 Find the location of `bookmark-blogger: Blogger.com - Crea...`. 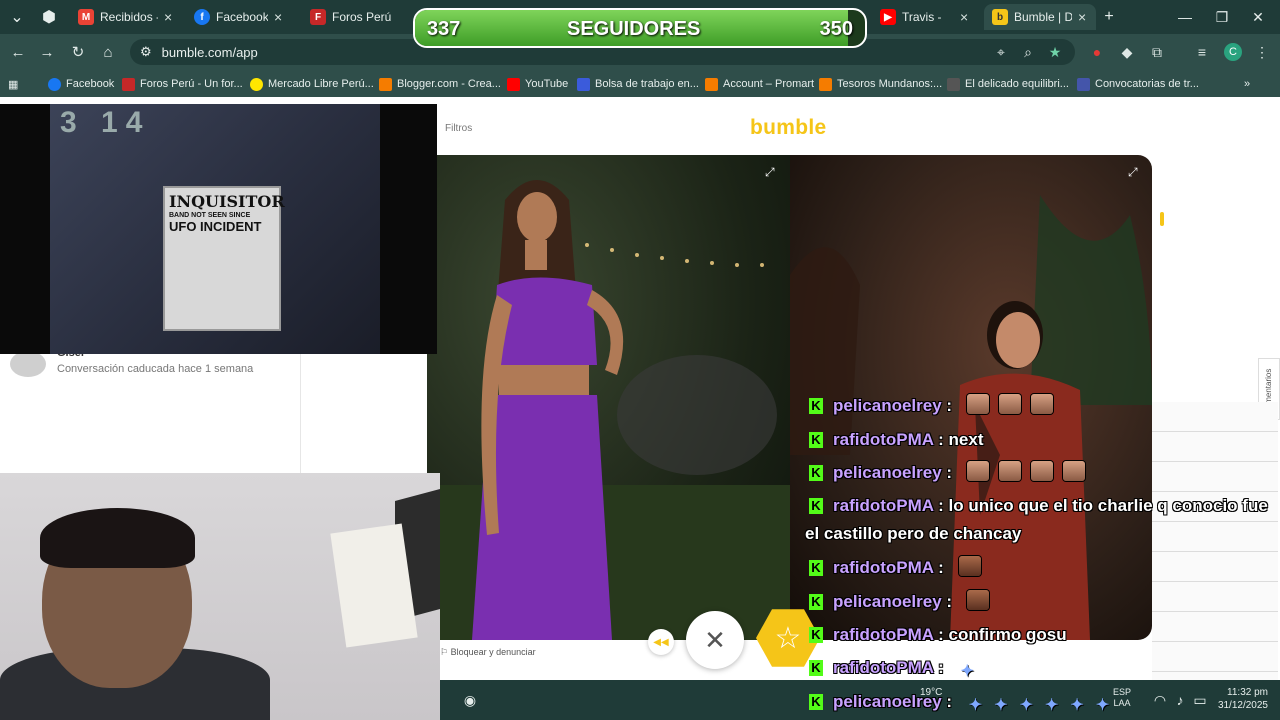

bookmark-blogger: Blogger.com - Crea... is located at coordinates (440, 84).